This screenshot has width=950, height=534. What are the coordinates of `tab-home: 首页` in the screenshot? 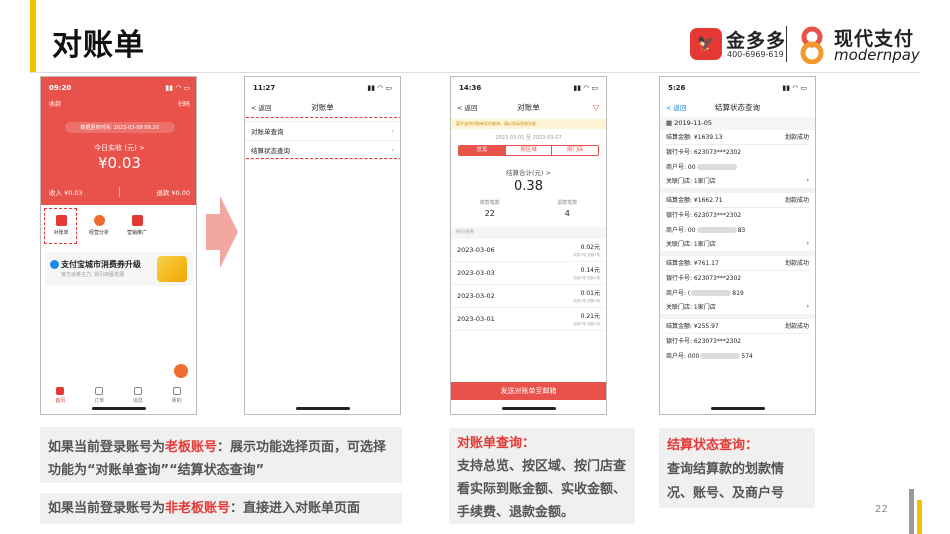 It's located at (60, 395).